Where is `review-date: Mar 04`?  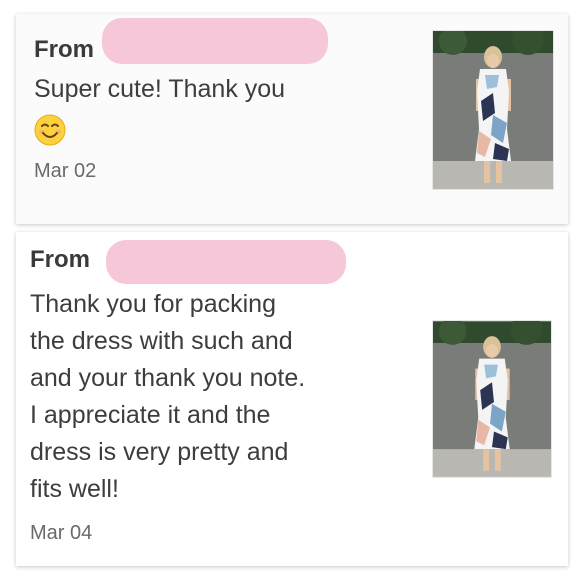 review-date: Mar 04 is located at coordinates (61, 533).